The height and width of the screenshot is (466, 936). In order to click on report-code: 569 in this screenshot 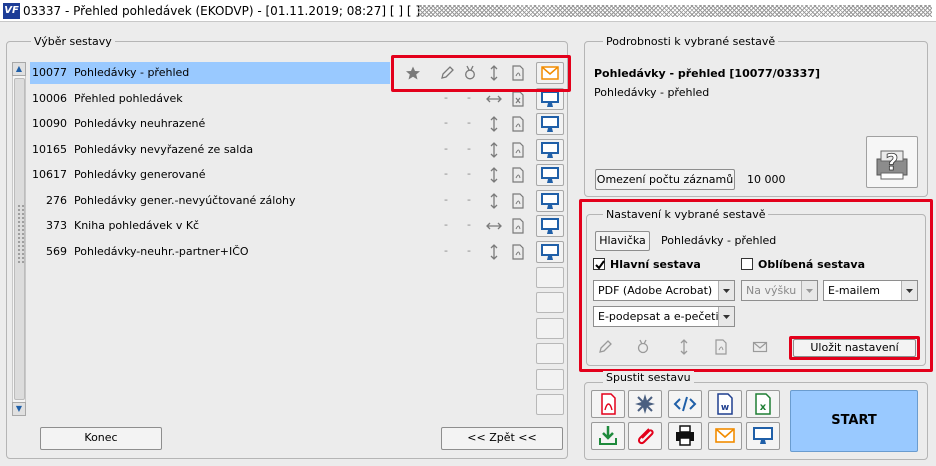, I will do `click(56, 251)`.